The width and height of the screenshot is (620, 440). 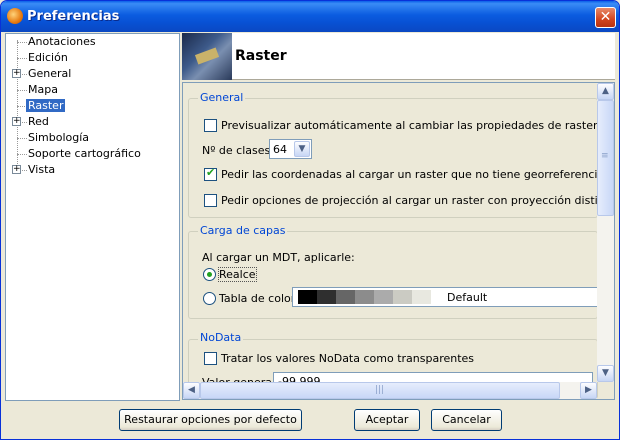 I want to click on horizontal-scrollbar: ◀ ||| ▶, so click(x=390, y=390).